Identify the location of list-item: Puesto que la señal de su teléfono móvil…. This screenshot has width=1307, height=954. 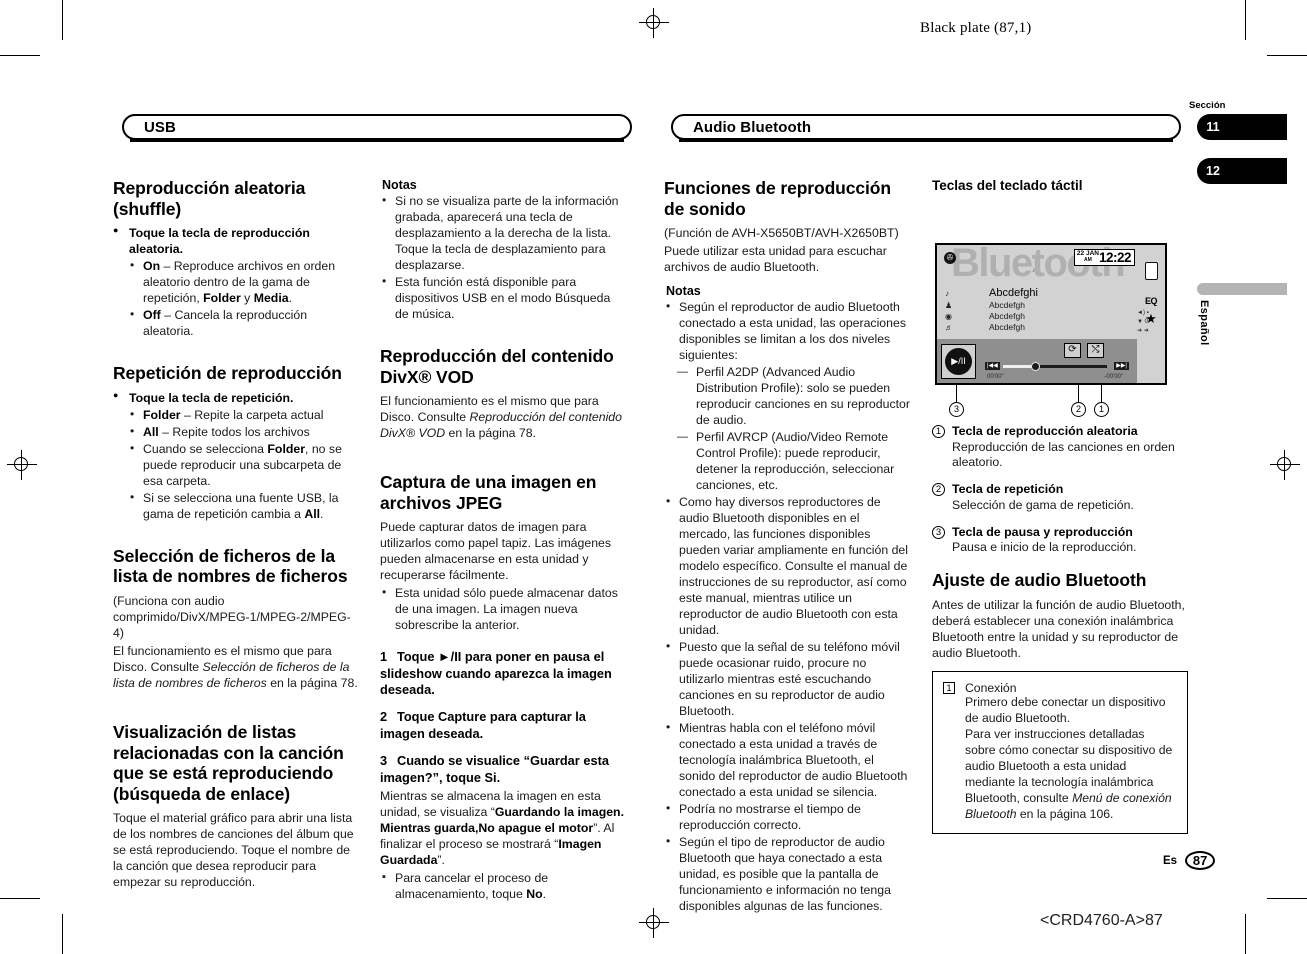
(787, 679).